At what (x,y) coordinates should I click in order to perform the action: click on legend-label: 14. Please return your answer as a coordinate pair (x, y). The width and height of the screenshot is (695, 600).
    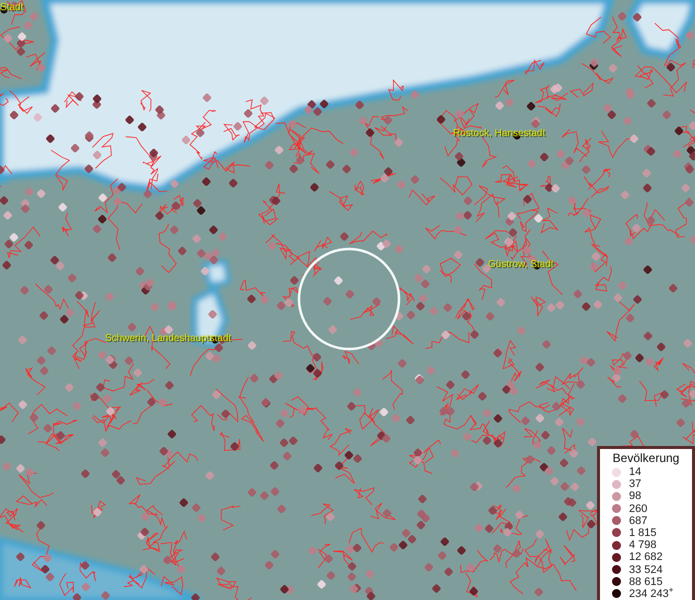
    Looking at the image, I should click on (635, 472).